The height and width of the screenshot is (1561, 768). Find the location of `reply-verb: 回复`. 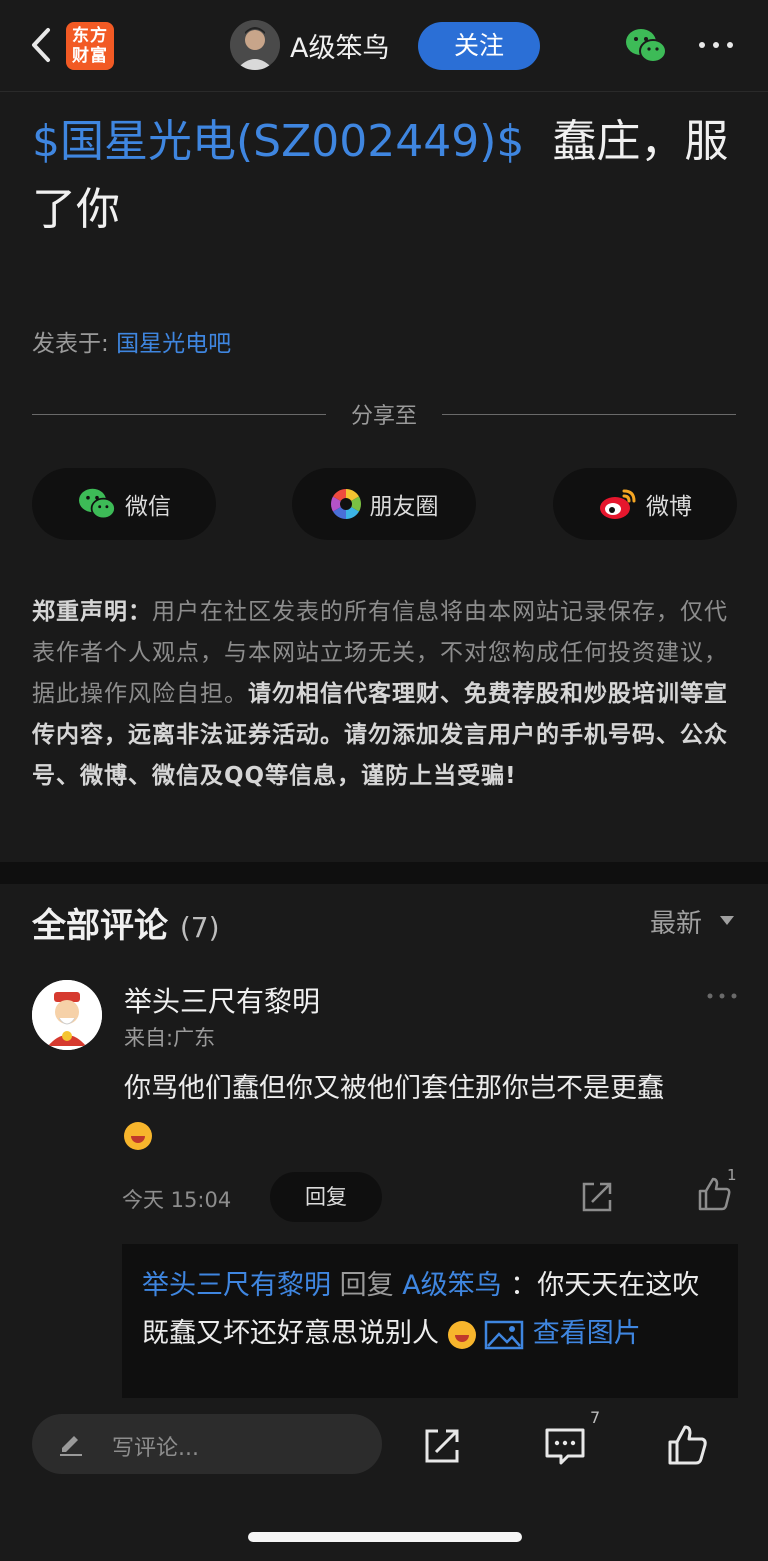

reply-verb: 回复 is located at coordinates (366, 1285).